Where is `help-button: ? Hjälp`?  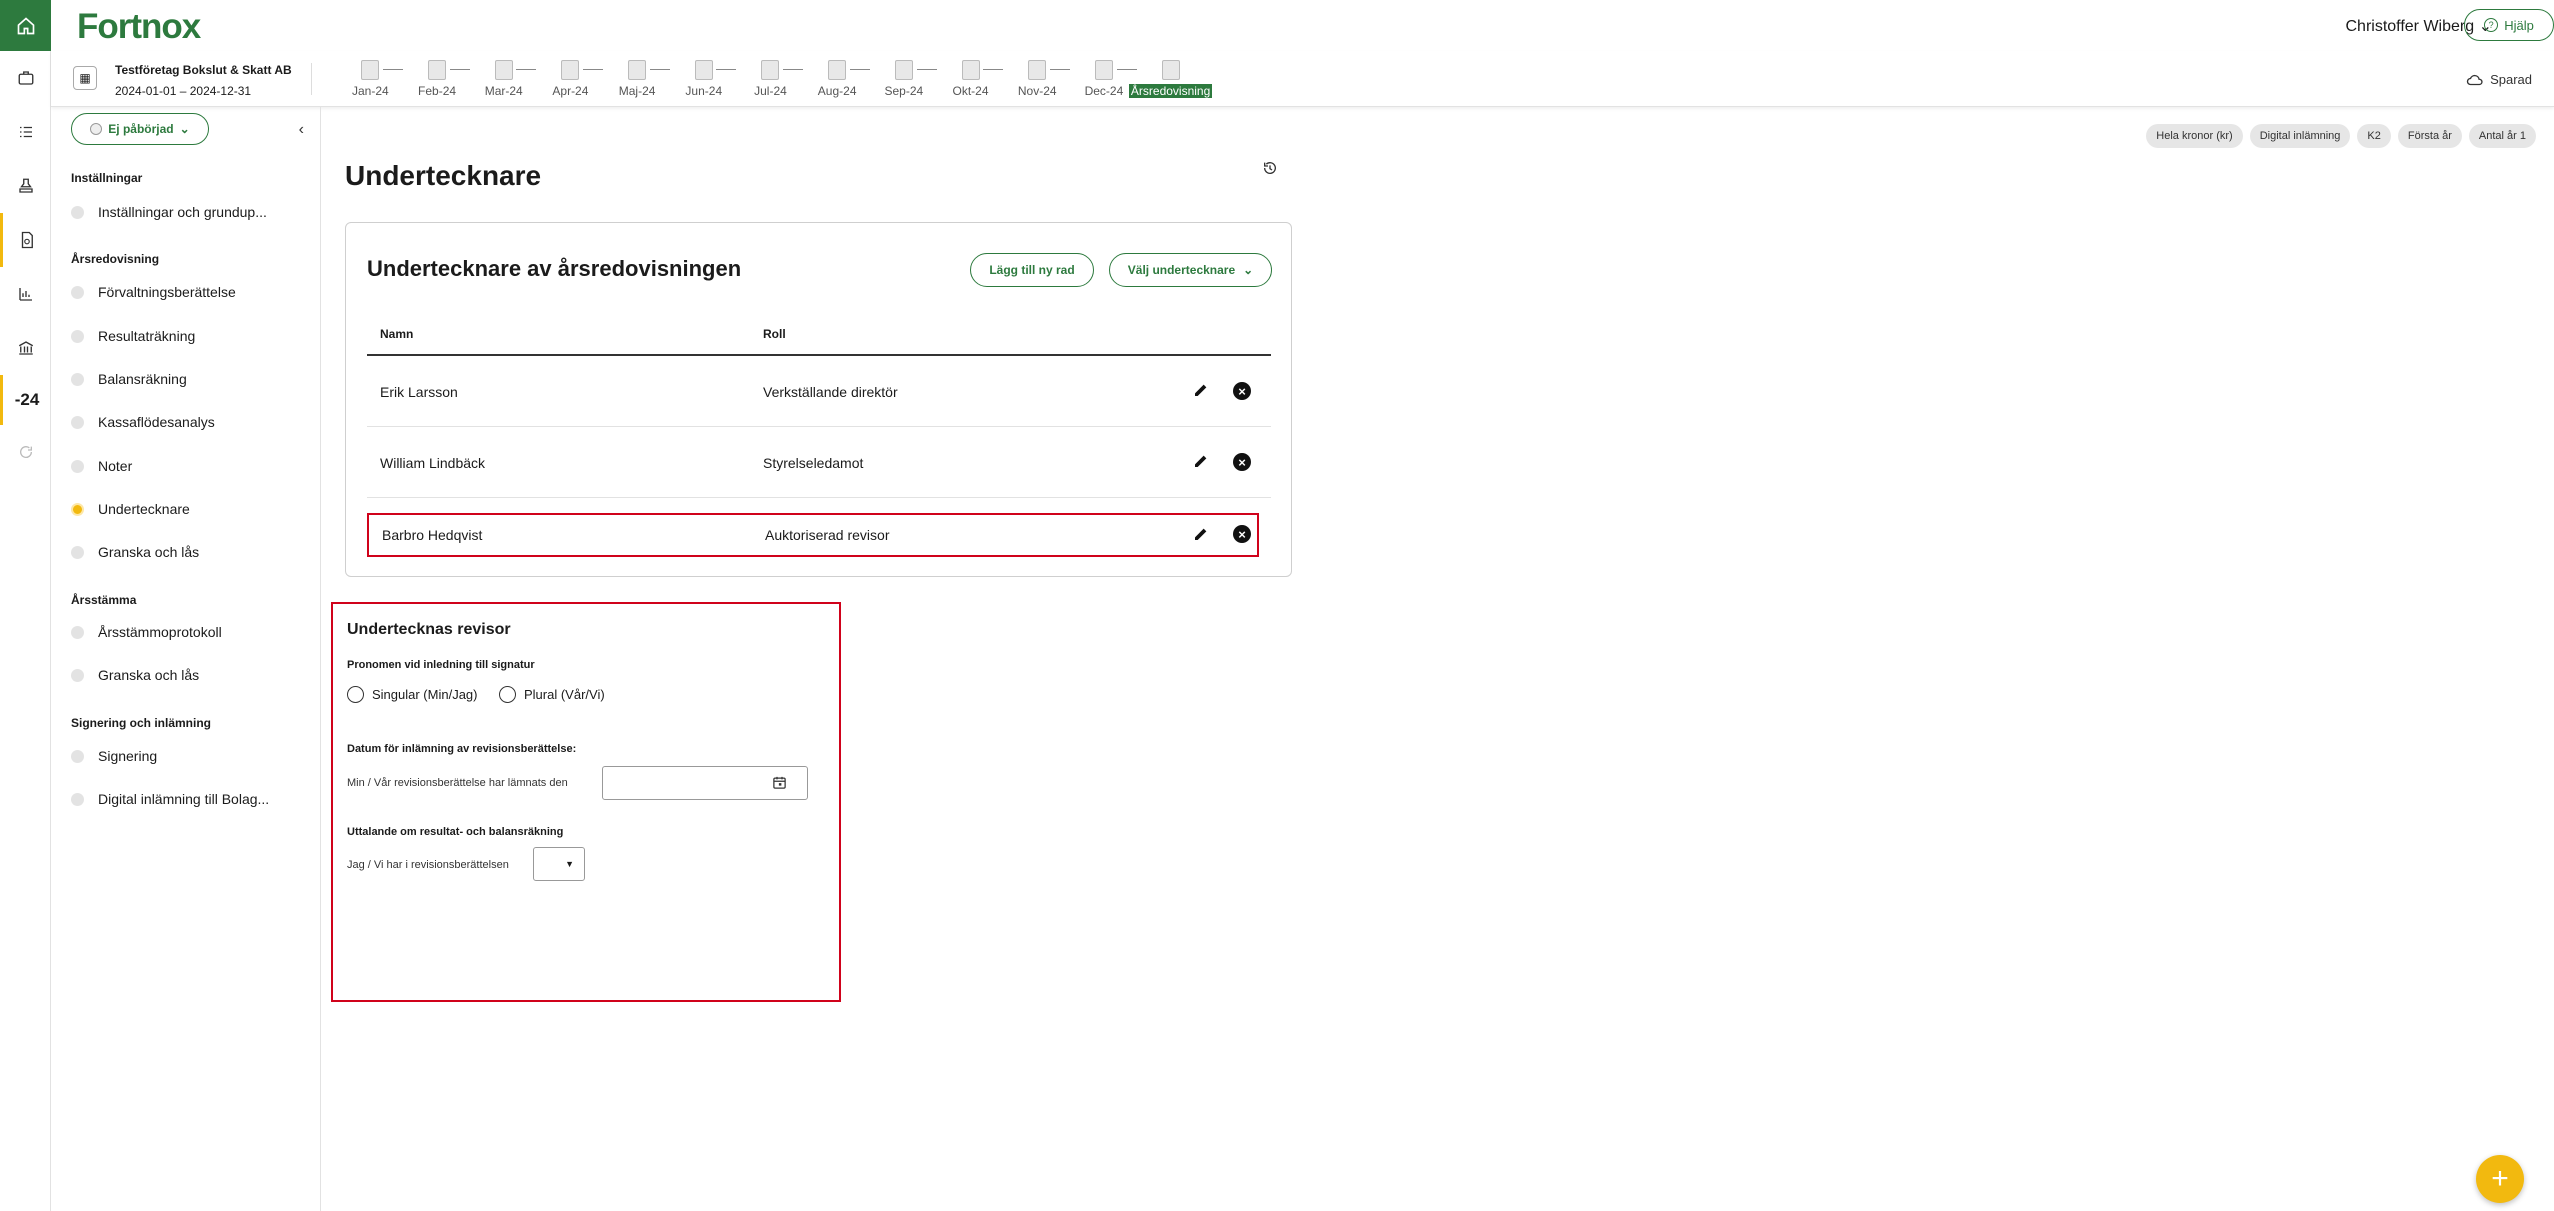
help-button: ? Hjälp is located at coordinates (2509, 25).